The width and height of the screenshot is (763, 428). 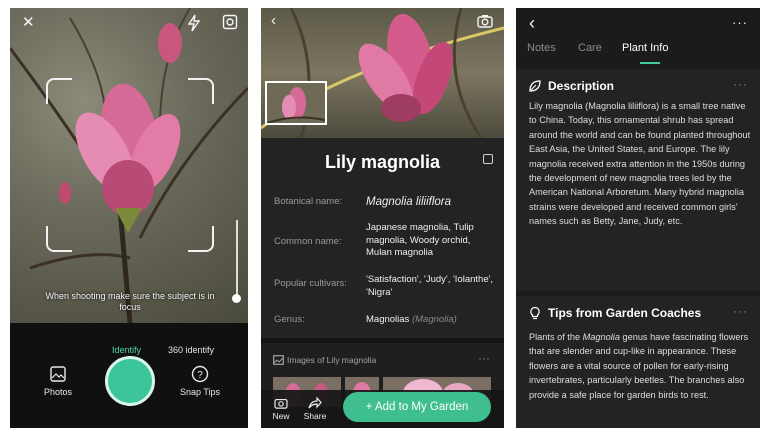 What do you see at coordinates (28, 23) in the screenshot?
I see `close-icon: ✕` at bounding box center [28, 23].